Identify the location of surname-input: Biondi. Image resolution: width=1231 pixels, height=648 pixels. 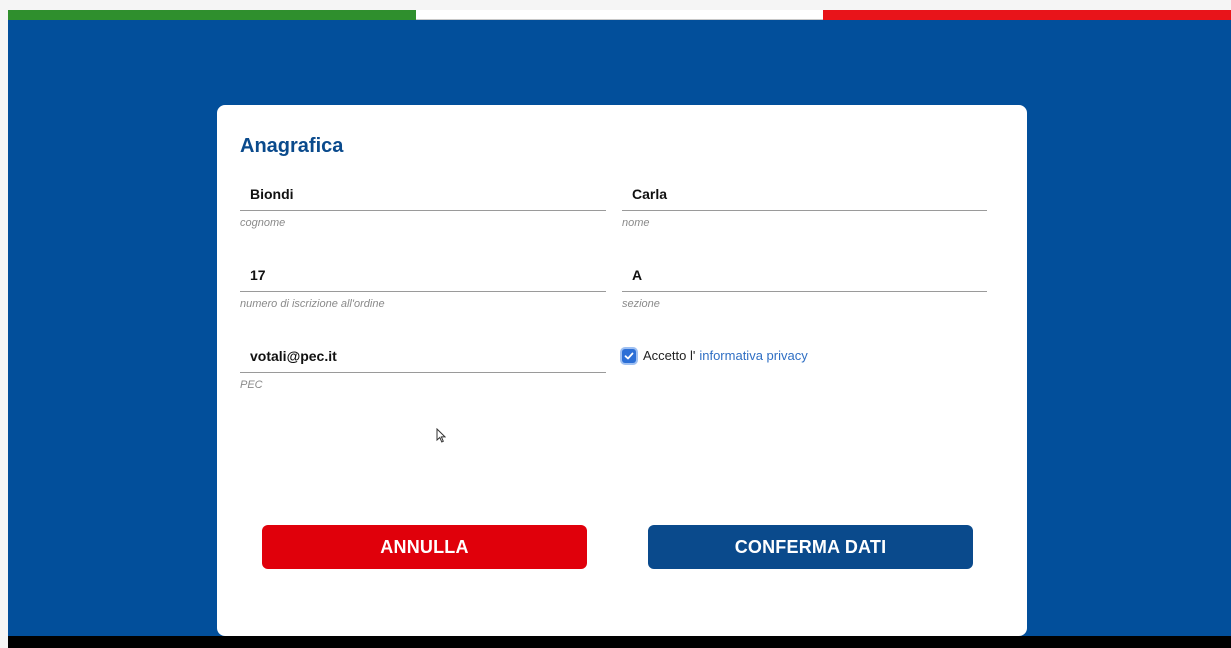
(423, 194).